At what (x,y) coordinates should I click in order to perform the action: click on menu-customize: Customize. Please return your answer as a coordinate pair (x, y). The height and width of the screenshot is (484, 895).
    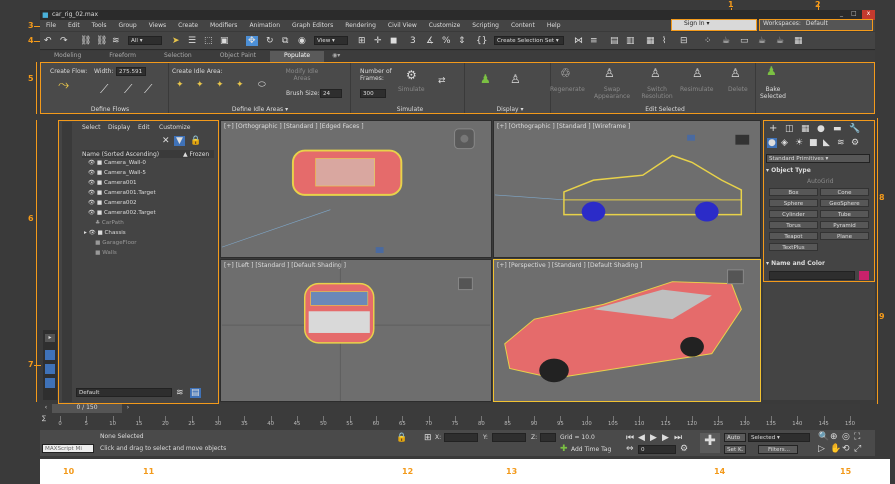
    Looking at the image, I should click on (445, 25).